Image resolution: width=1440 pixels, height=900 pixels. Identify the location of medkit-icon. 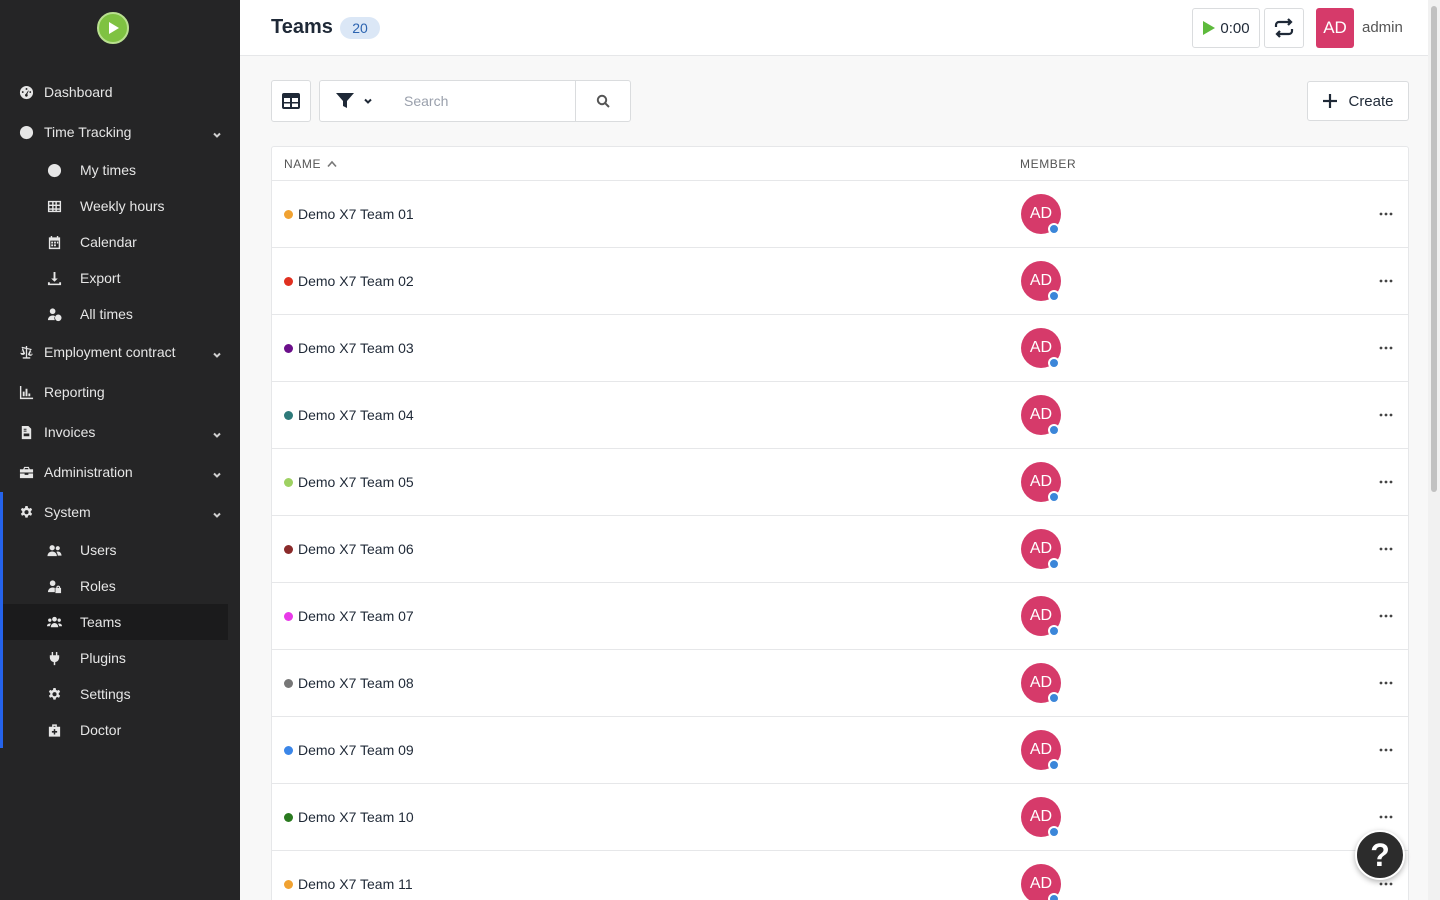
(54, 730).